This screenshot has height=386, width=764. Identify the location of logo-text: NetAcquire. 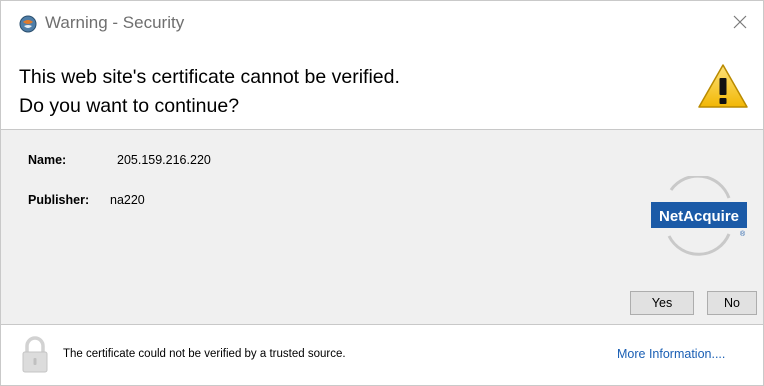
(699, 216).